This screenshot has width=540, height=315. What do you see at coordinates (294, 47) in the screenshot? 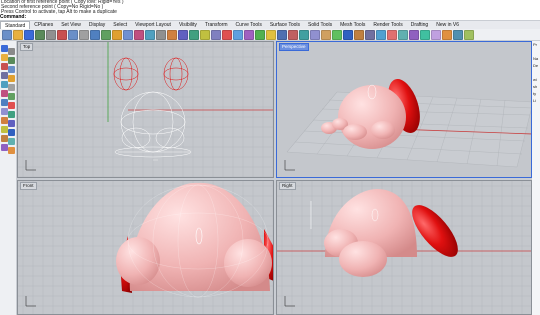
I see `viewport-perspective-label: Perspective` at bounding box center [294, 47].